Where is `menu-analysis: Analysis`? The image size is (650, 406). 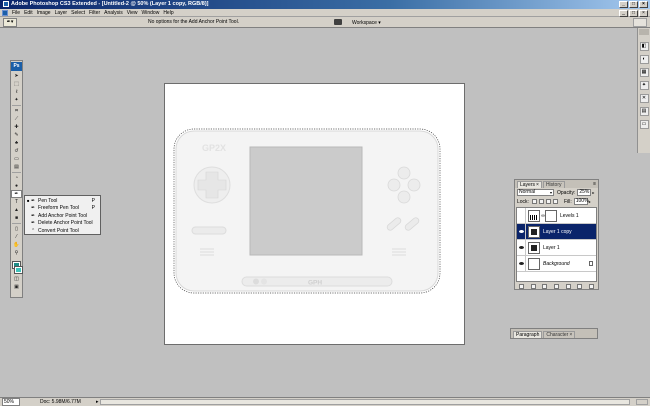 menu-analysis: Analysis is located at coordinates (113, 13).